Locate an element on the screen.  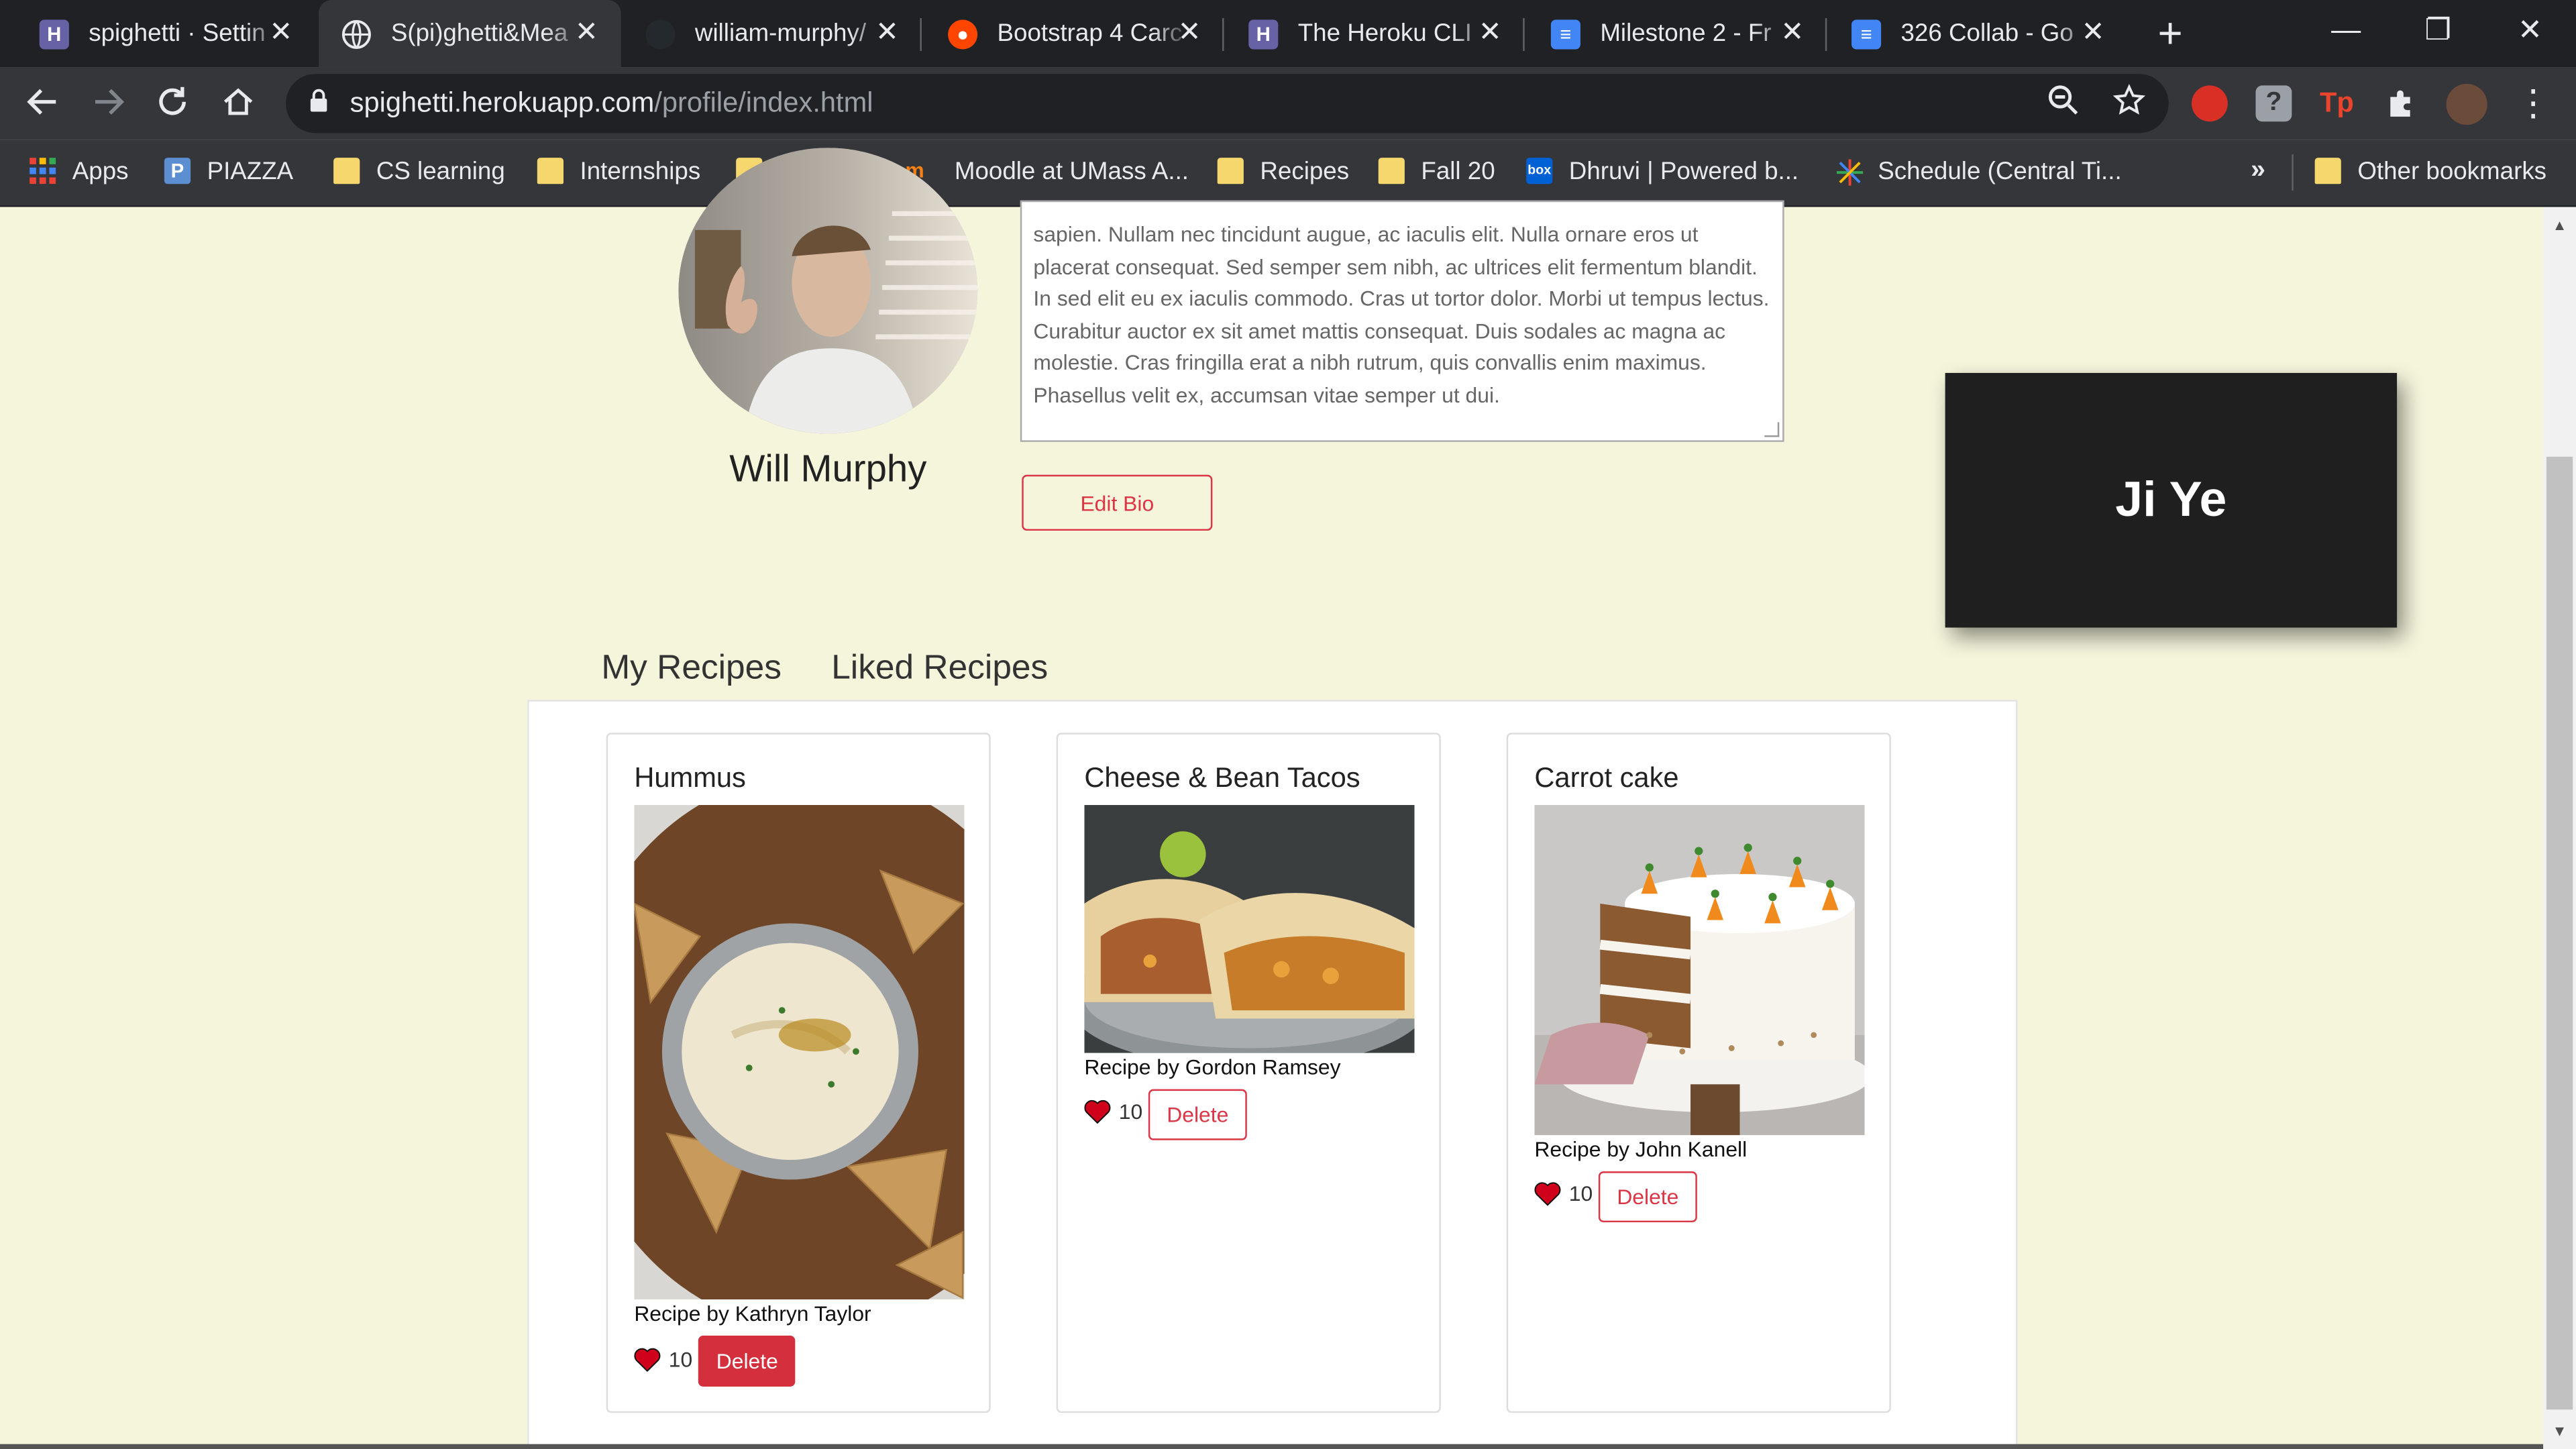
bookmark-label: PIAZZA is located at coordinates (250, 170).